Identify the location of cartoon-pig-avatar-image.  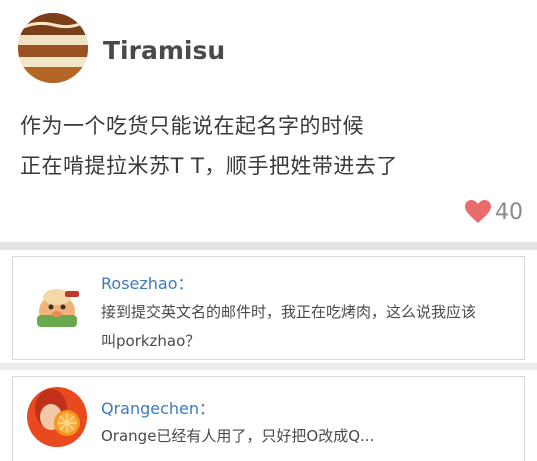
(57, 307).